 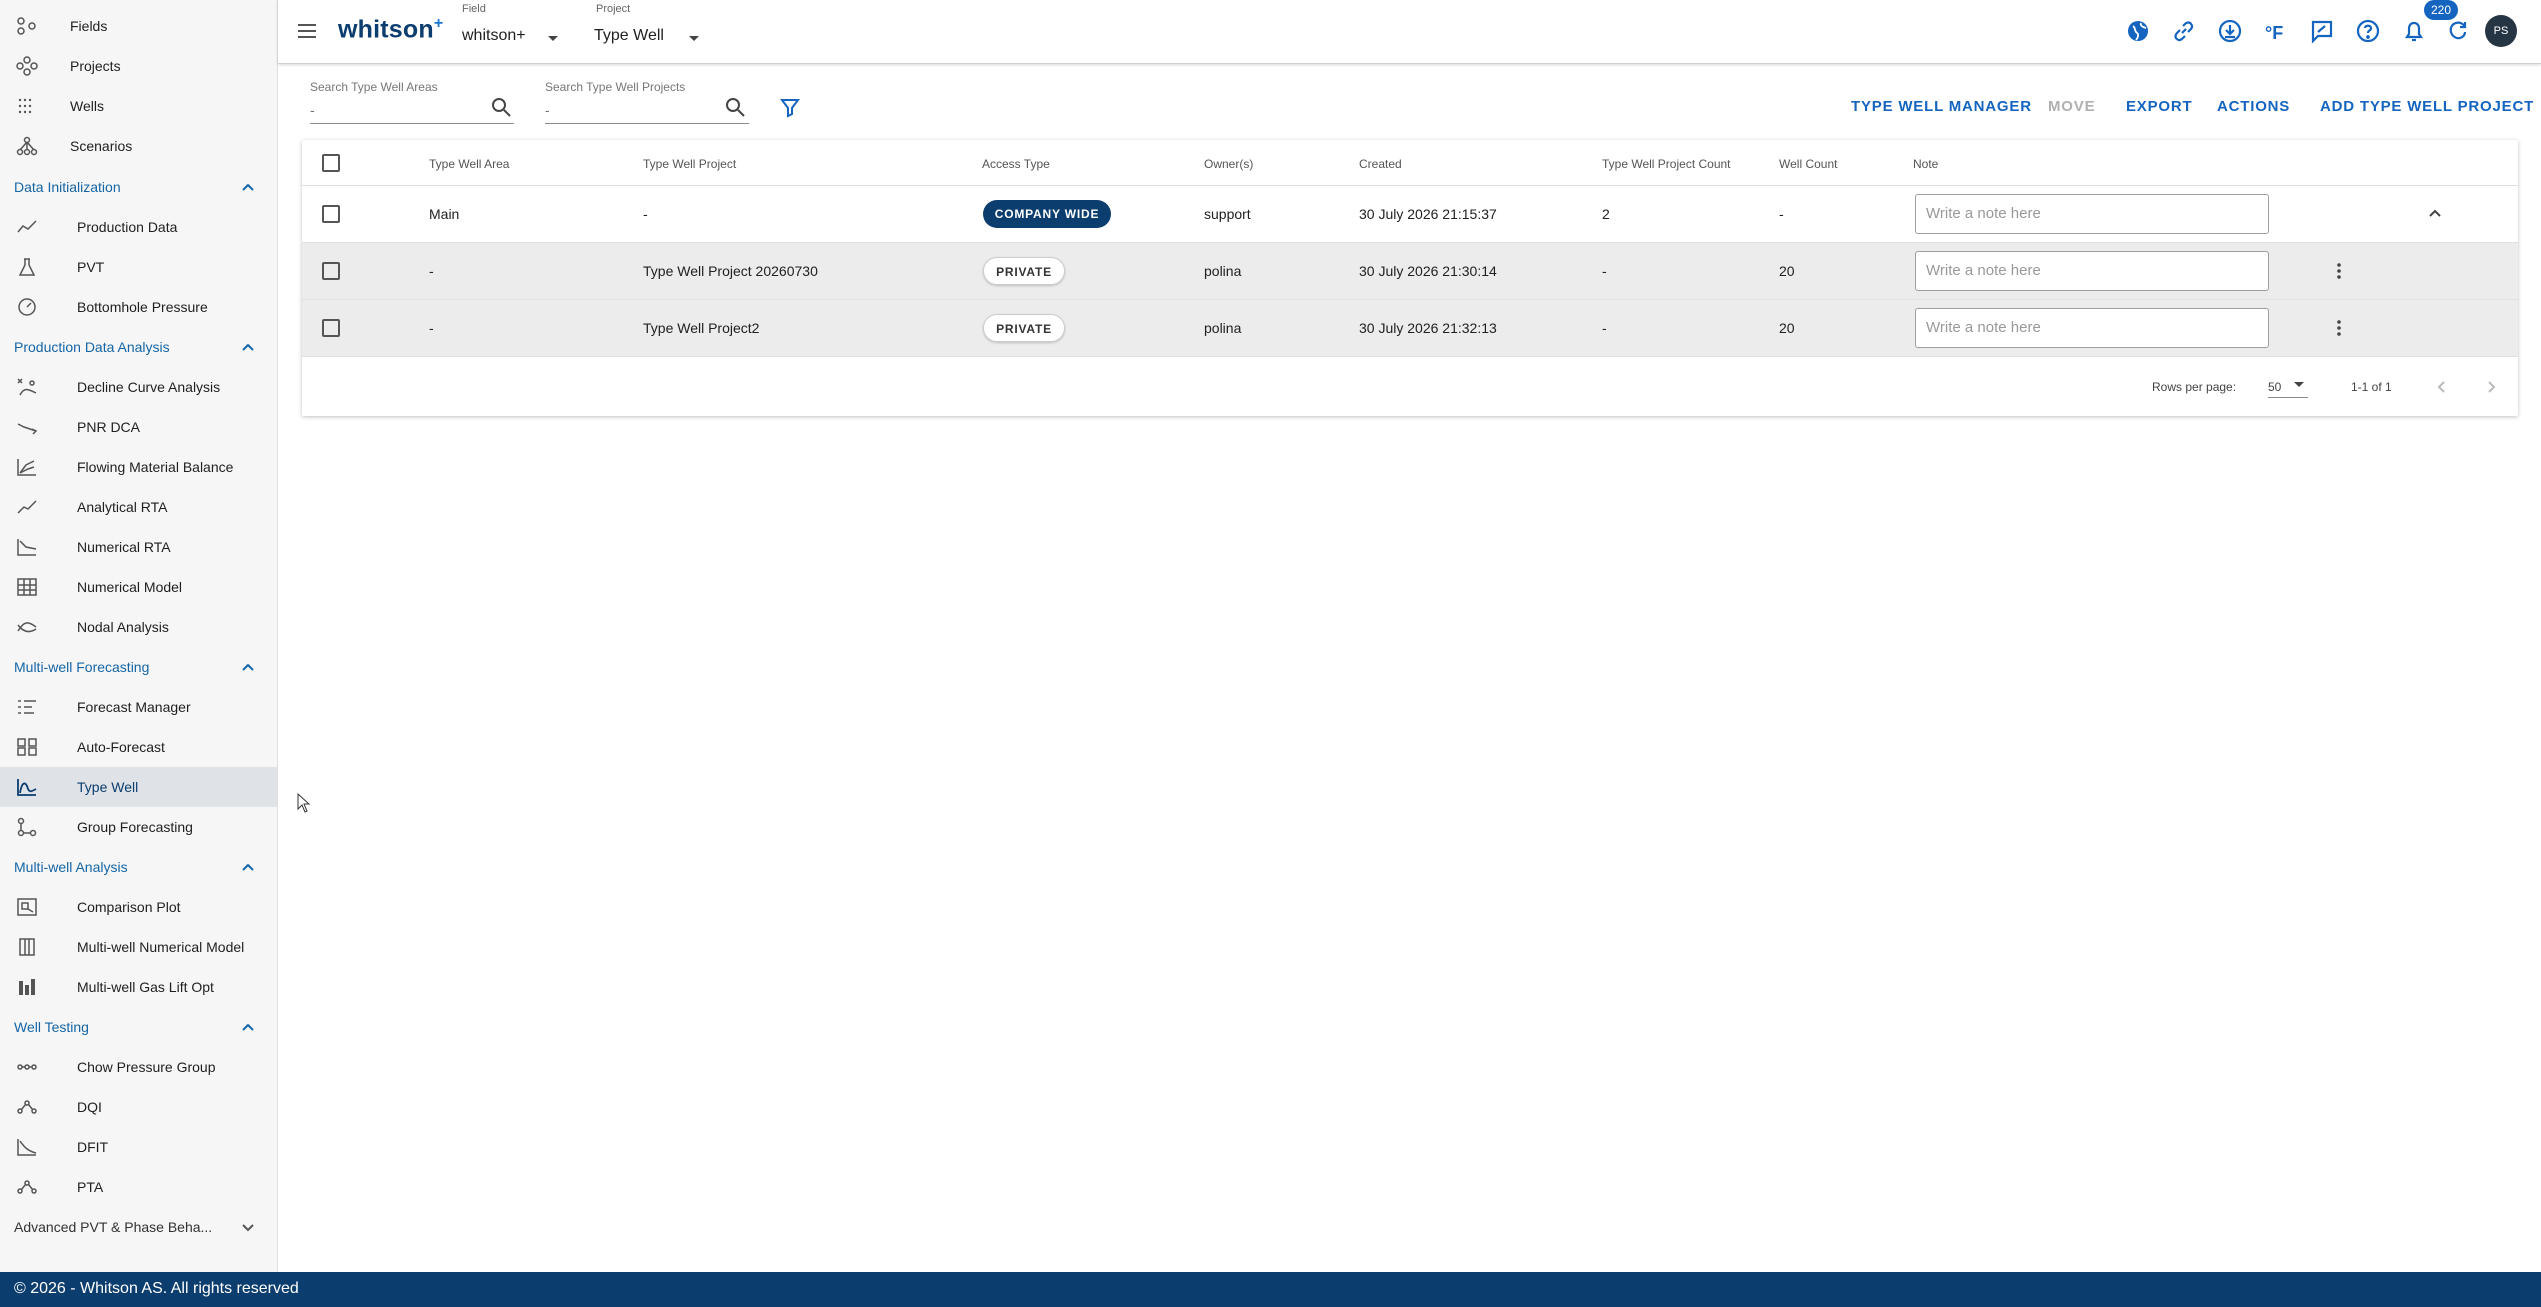 I want to click on chevron-down-icon, so click(x=248, y=1227).